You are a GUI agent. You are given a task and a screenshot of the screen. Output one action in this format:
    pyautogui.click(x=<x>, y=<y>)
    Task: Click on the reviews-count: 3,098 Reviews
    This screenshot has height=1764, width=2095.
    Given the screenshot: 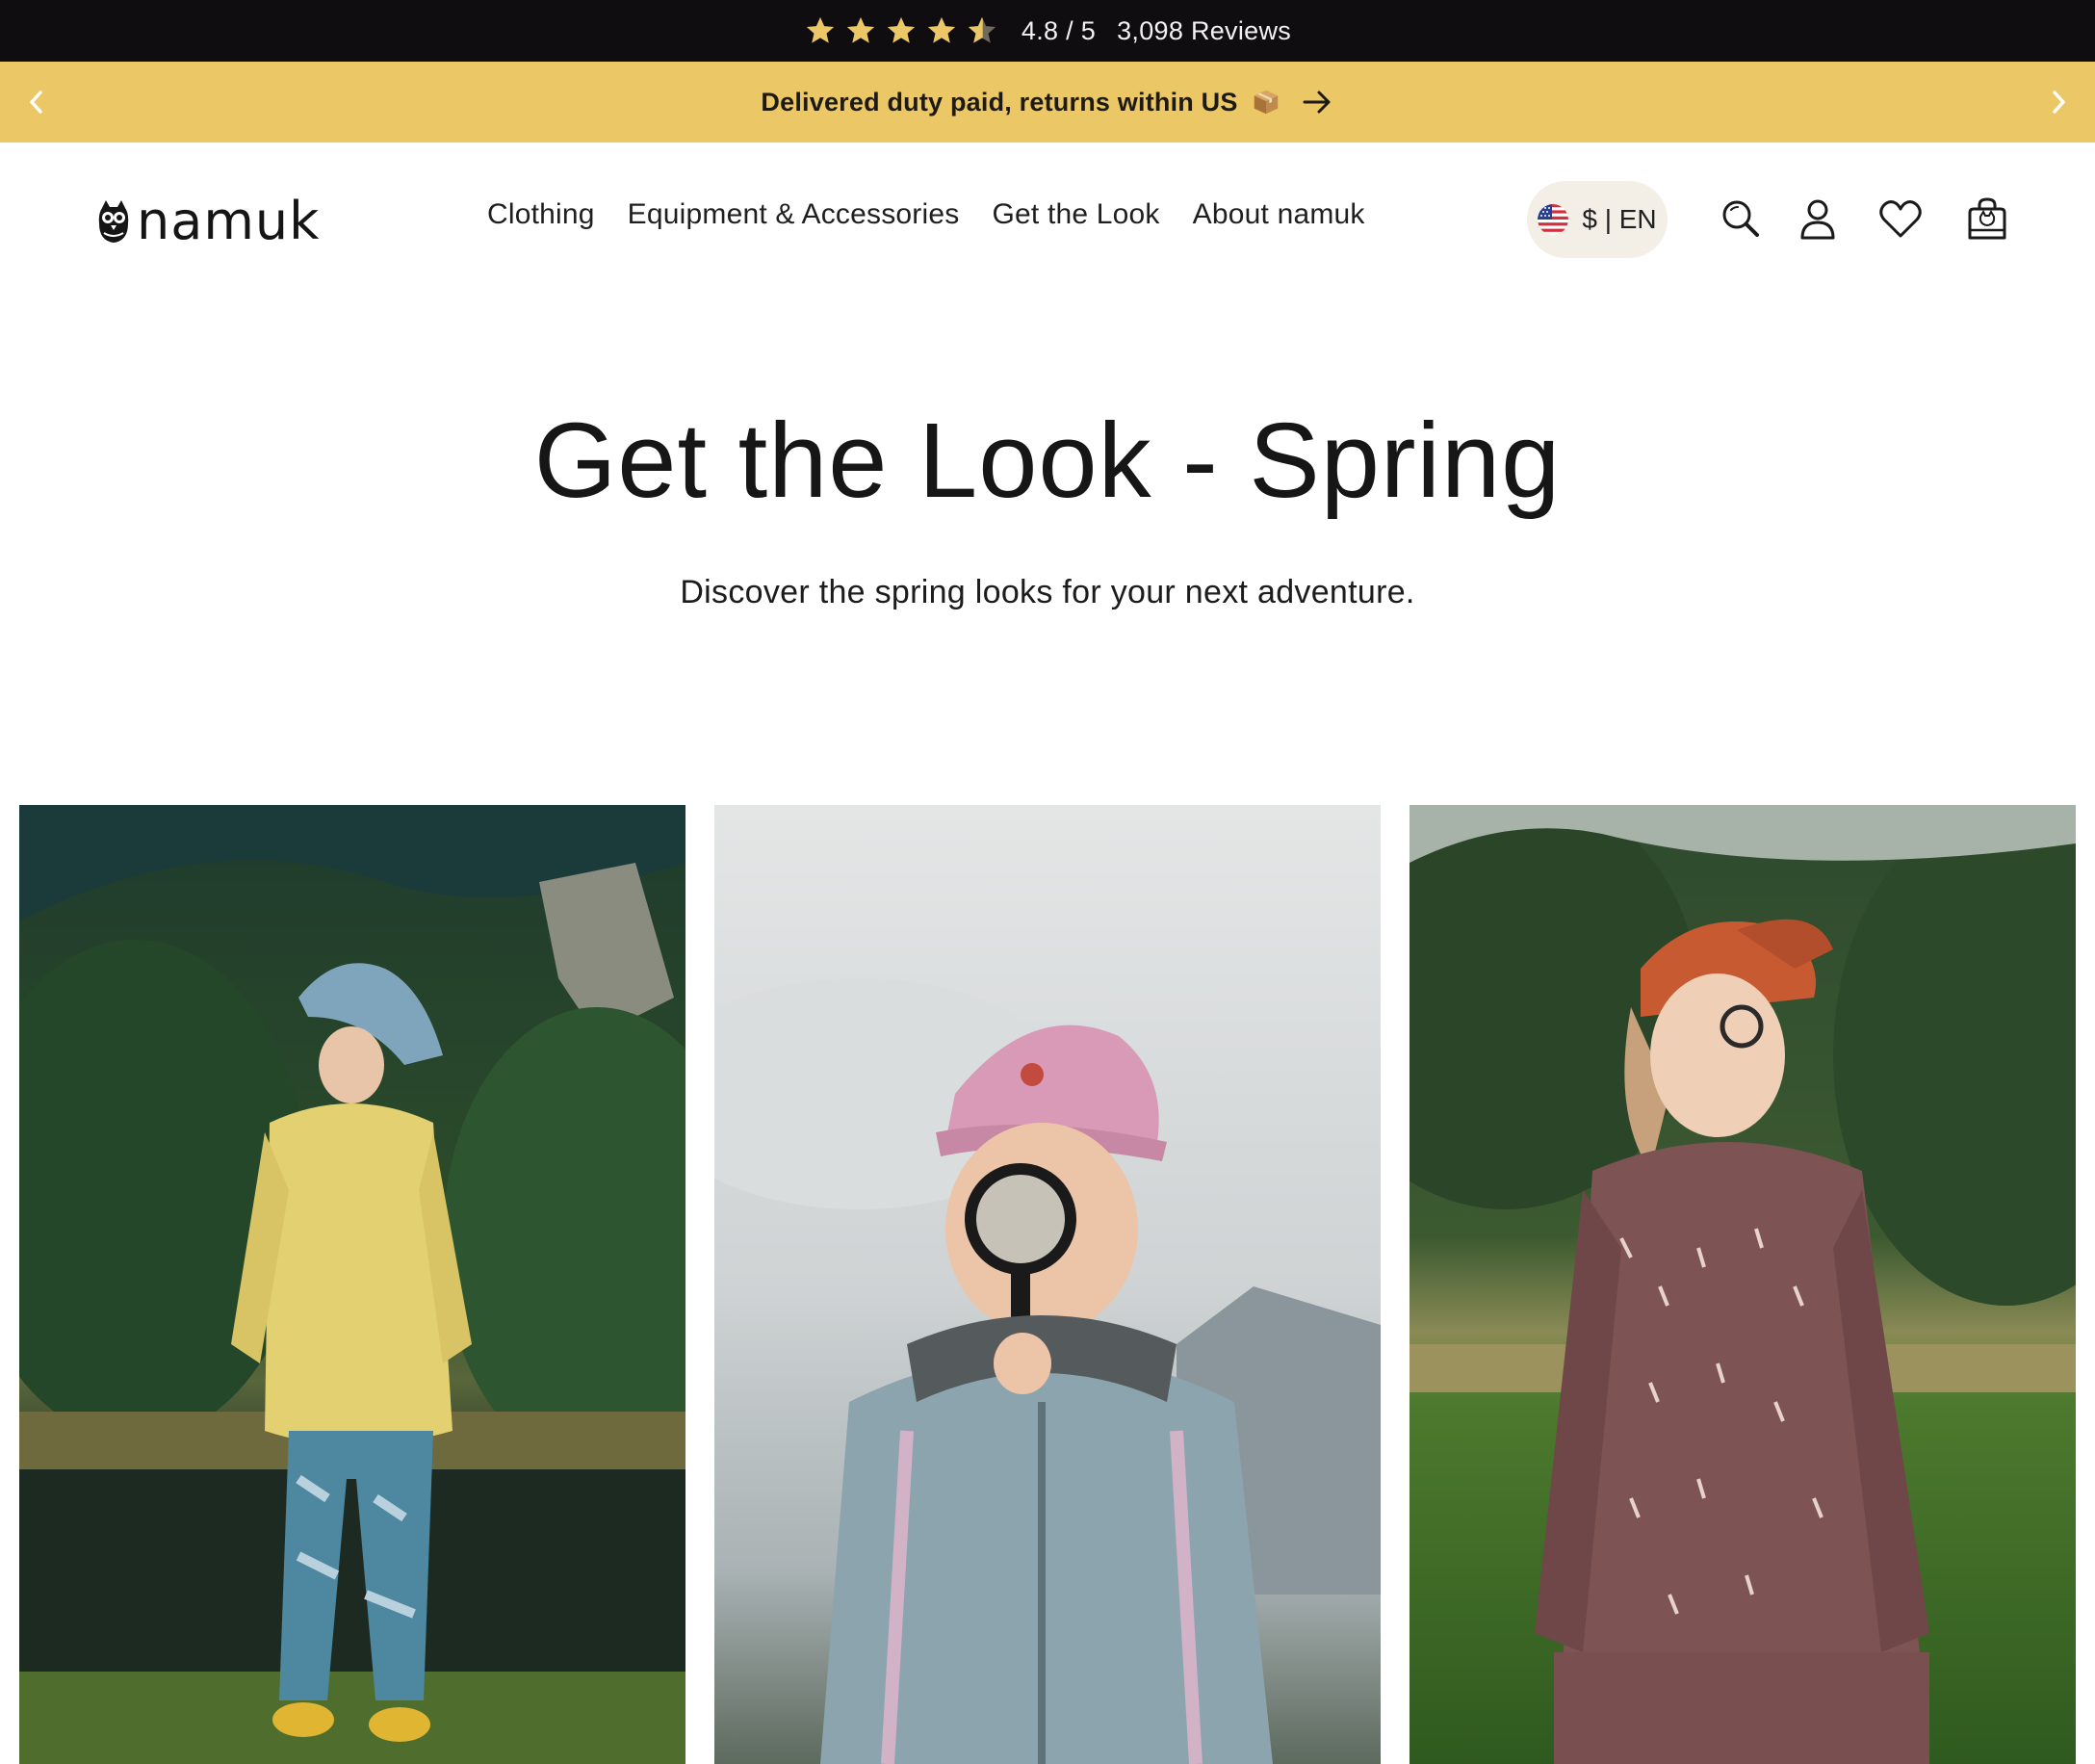 What is the action you would take?
    pyautogui.click(x=1204, y=31)
    